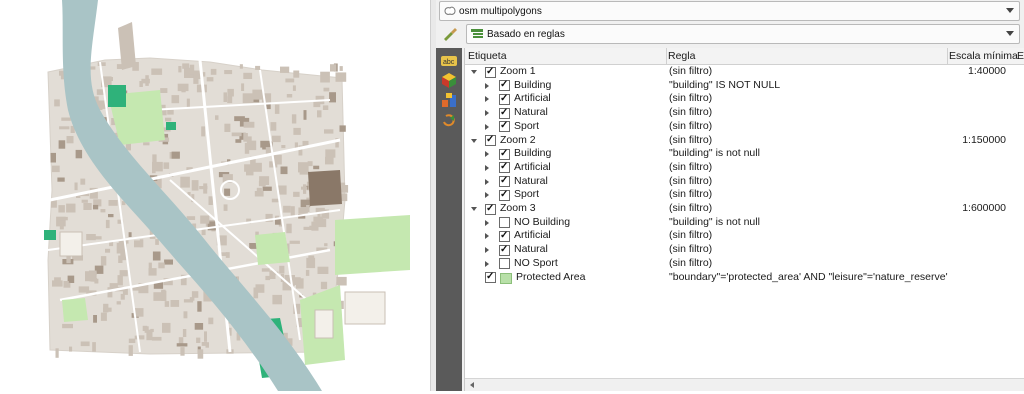 Image resolution: width=1024 pixels, height=394 pixels. Describe the element at coordinates (527, 125) in the screenshot. I see `rule-label: Sport` at that location.